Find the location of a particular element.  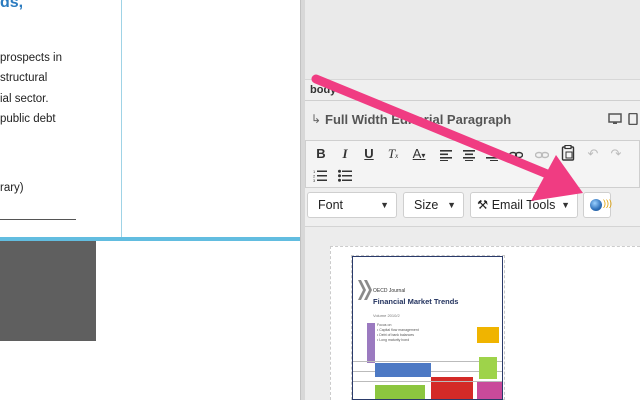

redo-icon: ↷ is located at coordinates (616, 154).